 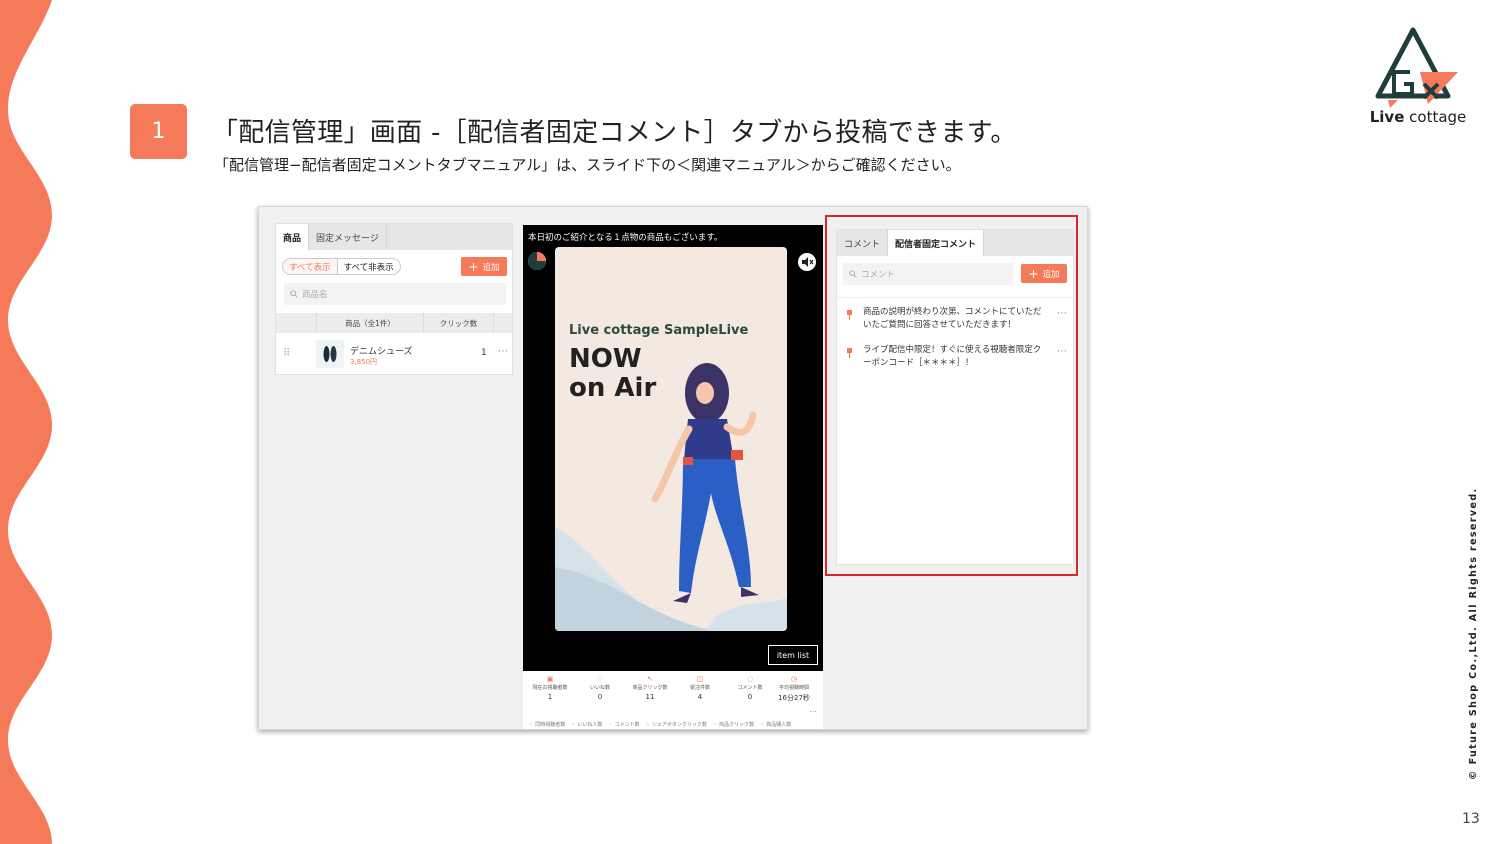 I want to click on step-badge: 1, so click(x=158, y=131).